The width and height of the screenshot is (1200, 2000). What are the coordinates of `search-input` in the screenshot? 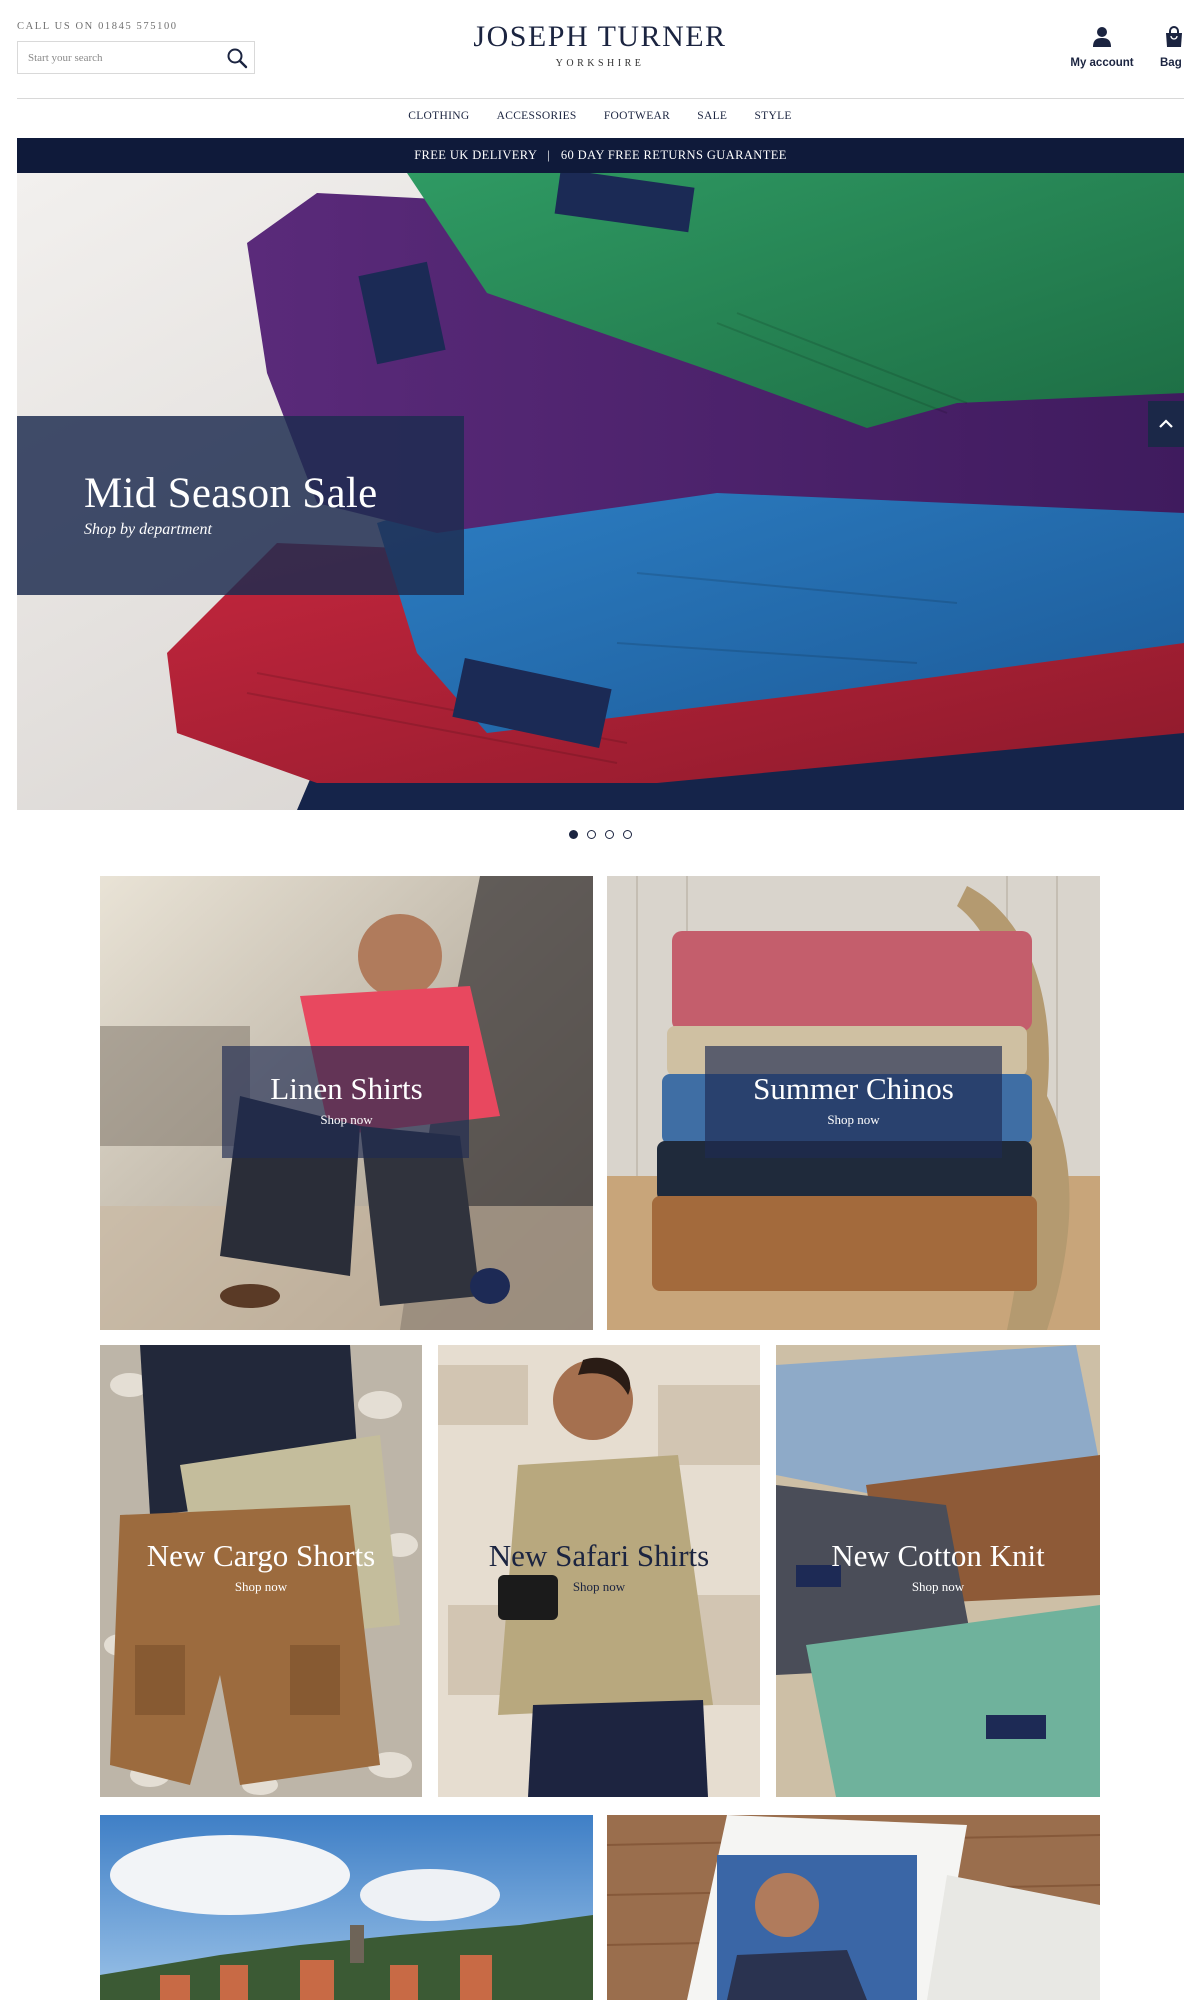 It's located at (118, 57).